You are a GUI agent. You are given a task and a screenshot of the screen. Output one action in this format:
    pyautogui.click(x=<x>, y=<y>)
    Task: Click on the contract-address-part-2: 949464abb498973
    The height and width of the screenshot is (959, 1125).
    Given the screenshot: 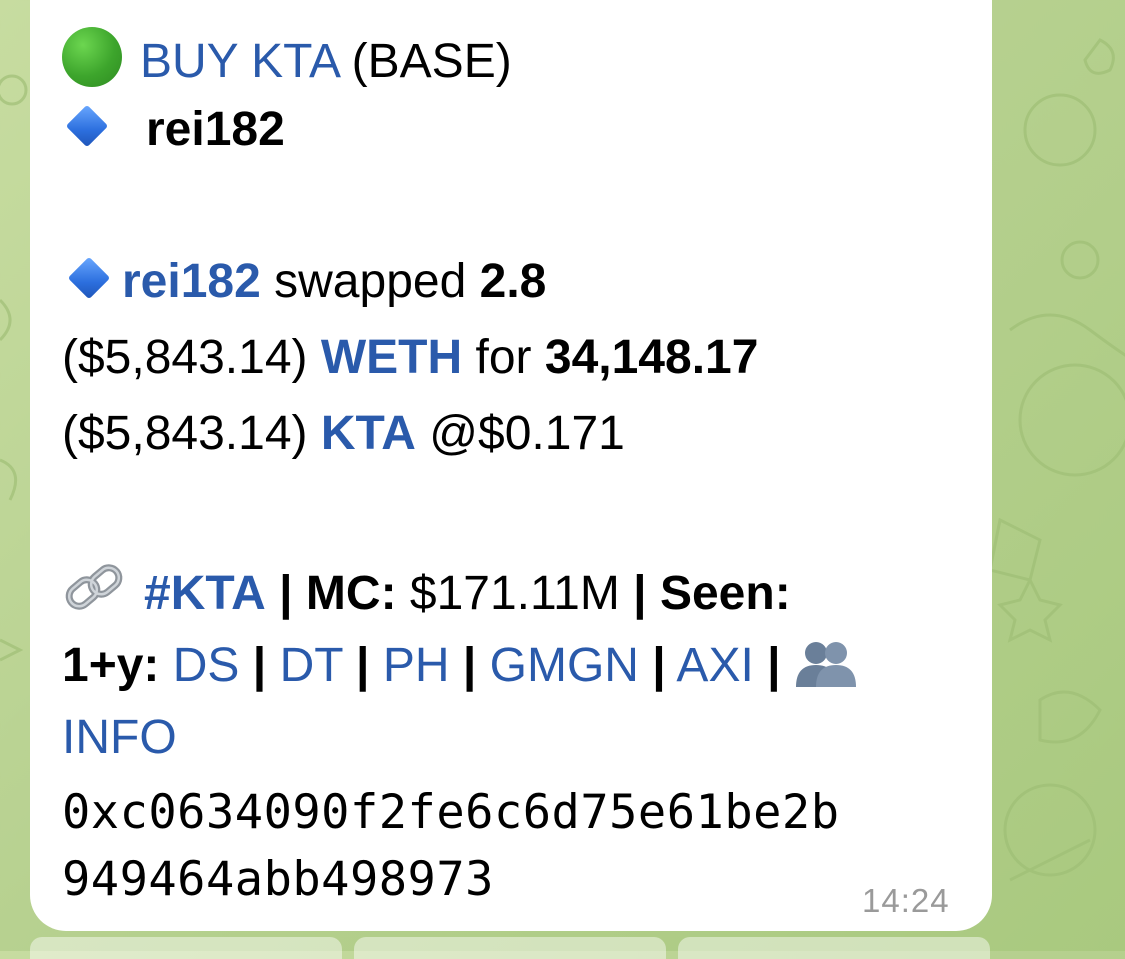 What is the action you would take?
    pyautogui.click(x=278, y=879)
    